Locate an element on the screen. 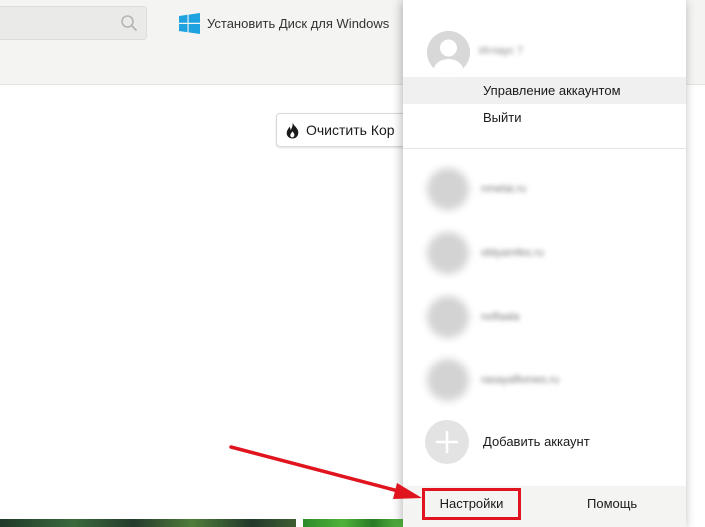  settings-button: Настройки is located at coordinates (471, 504).